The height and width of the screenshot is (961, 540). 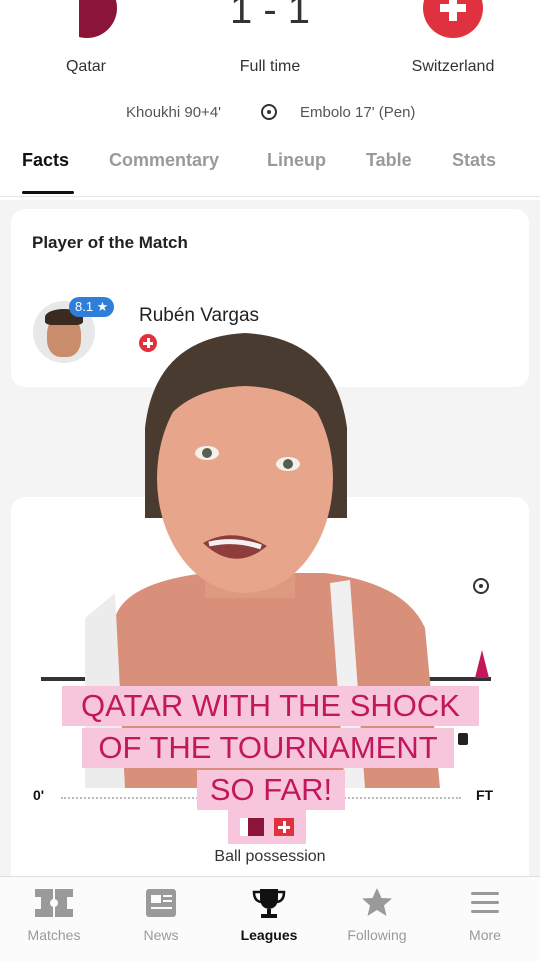 What do you see at coordinates (267, 827) in the screenshot?
I see `caption-flags` at bounding box center [267, 827].